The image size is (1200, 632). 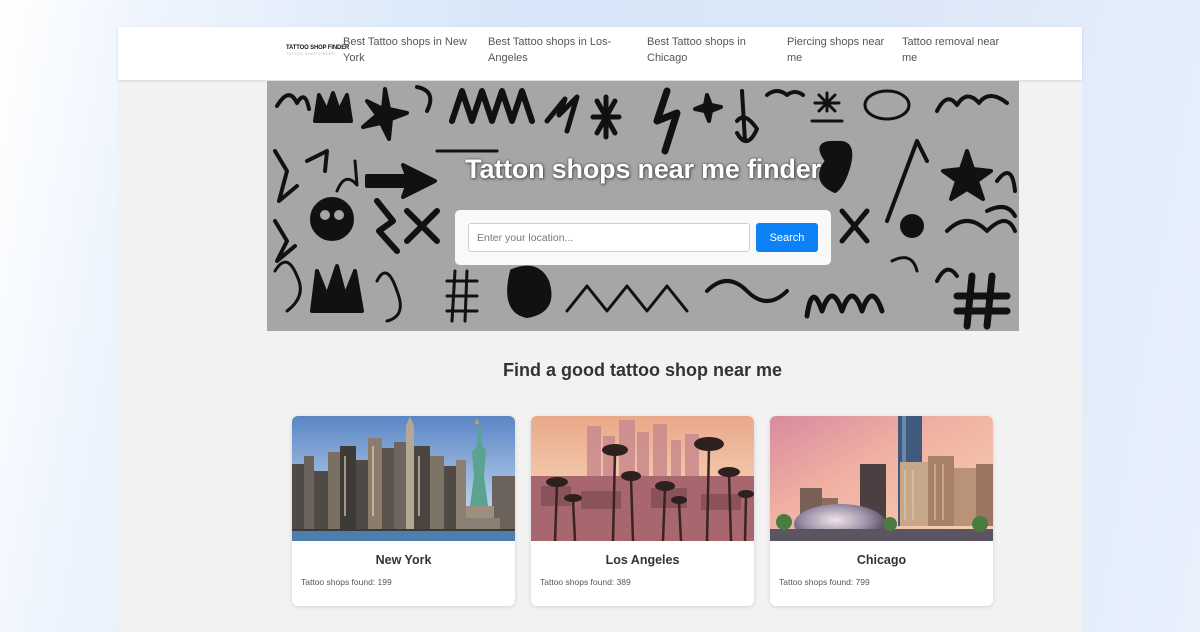 What do you see at coordinates (824, 582) in the screenshot?
I see `shop-count: Tattoo shops found: 799` at bounding box center [824, 582].